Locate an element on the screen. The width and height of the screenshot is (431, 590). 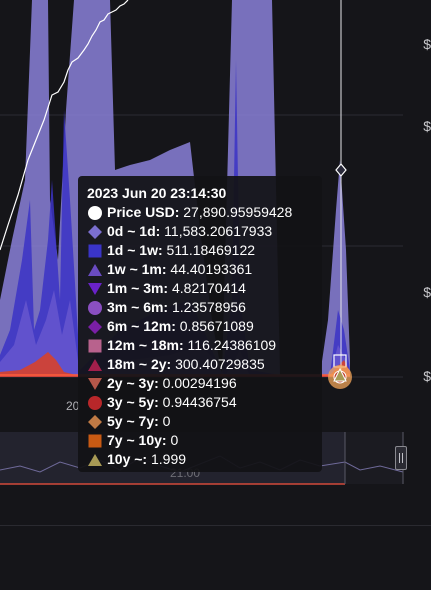
divider is located at coordinates (215, 525).